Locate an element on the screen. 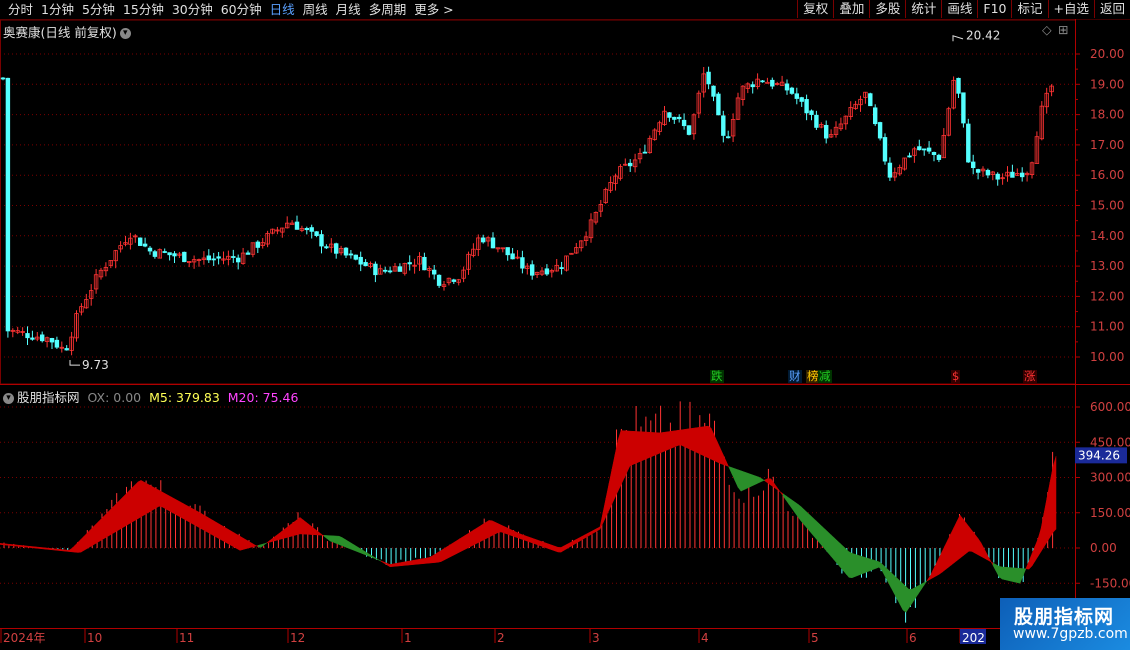 This screenshot has width=1130, height=650. period-tab-2: 5分钟 is located at coordinates (98, 9).